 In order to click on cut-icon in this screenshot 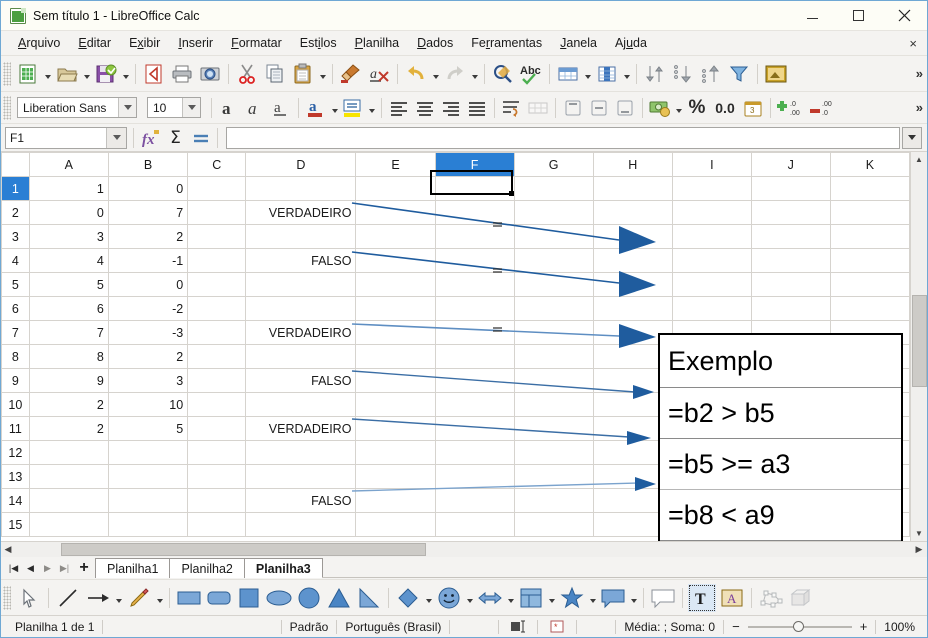, I will do `click(247, 74)`.